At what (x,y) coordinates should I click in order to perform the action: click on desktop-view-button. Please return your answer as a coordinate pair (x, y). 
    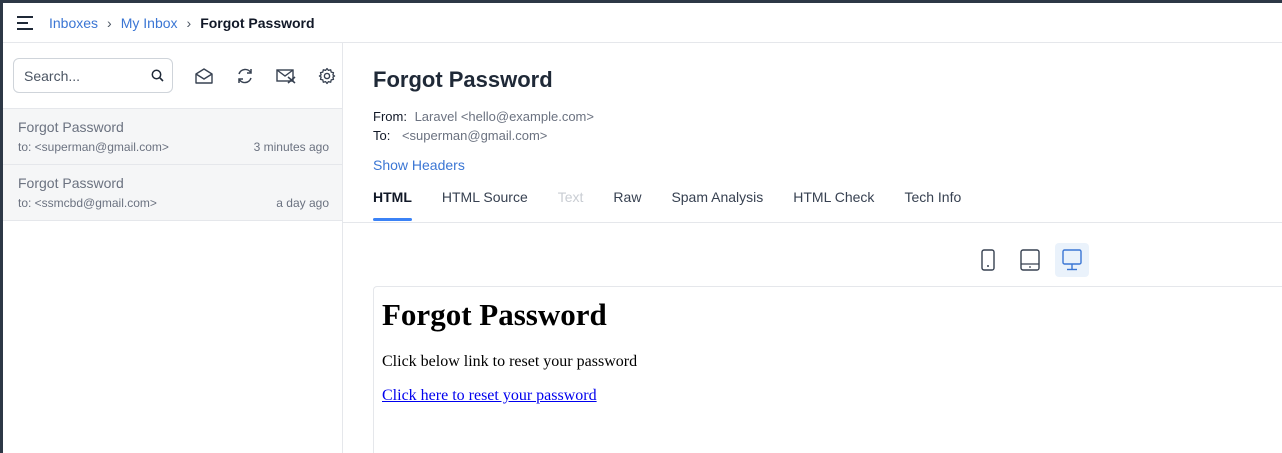
    Looking at the image, I should click on (1072, 260).